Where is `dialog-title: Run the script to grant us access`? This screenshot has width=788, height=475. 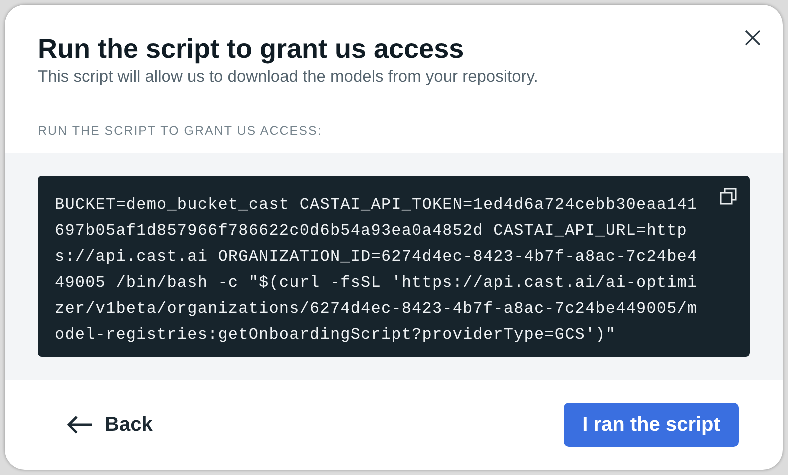
dialog-title: Run the script to grant us access is located at coordinates (252, 49).